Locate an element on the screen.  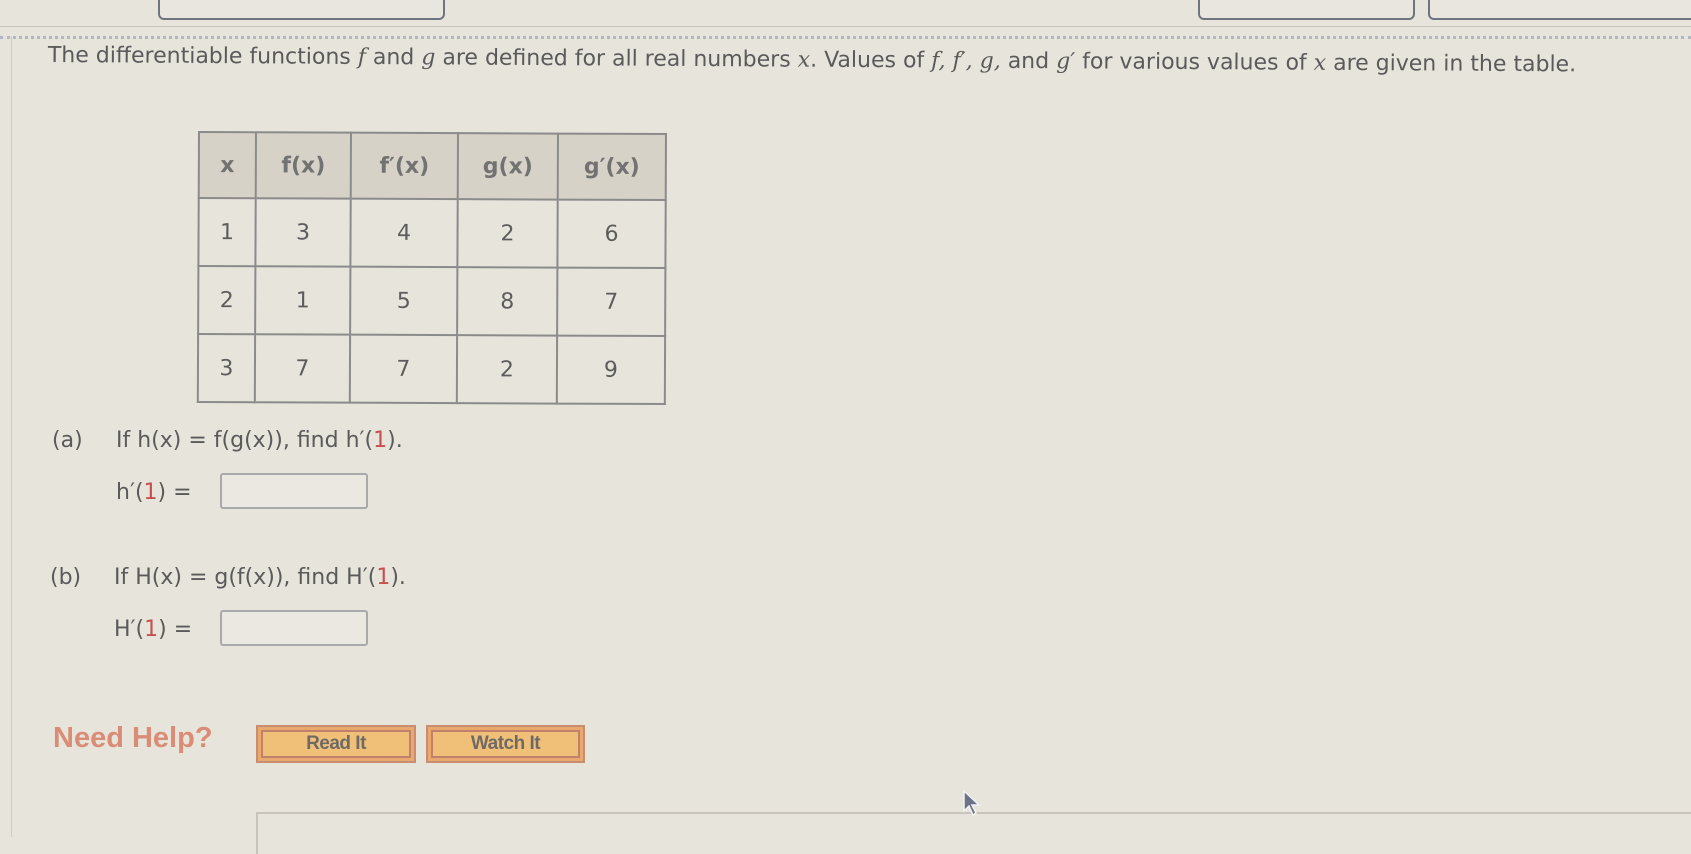
table-row: 2 1 5 8 7 is located at coordinates (432, 301).